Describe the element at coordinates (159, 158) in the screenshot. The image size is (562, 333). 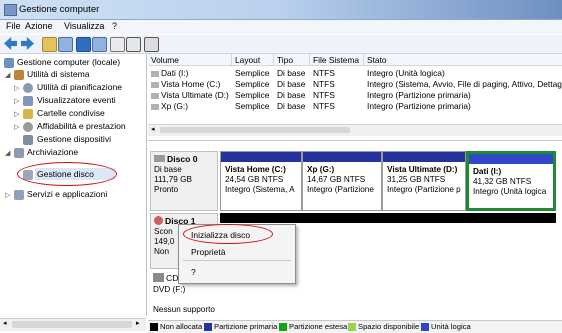
I see `disk-icon` at that location.